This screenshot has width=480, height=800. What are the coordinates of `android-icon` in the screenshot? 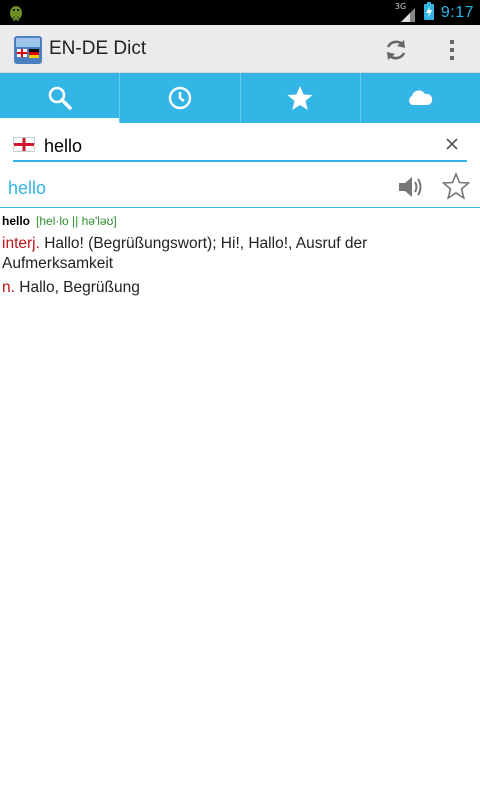 It's located at (16, 12).